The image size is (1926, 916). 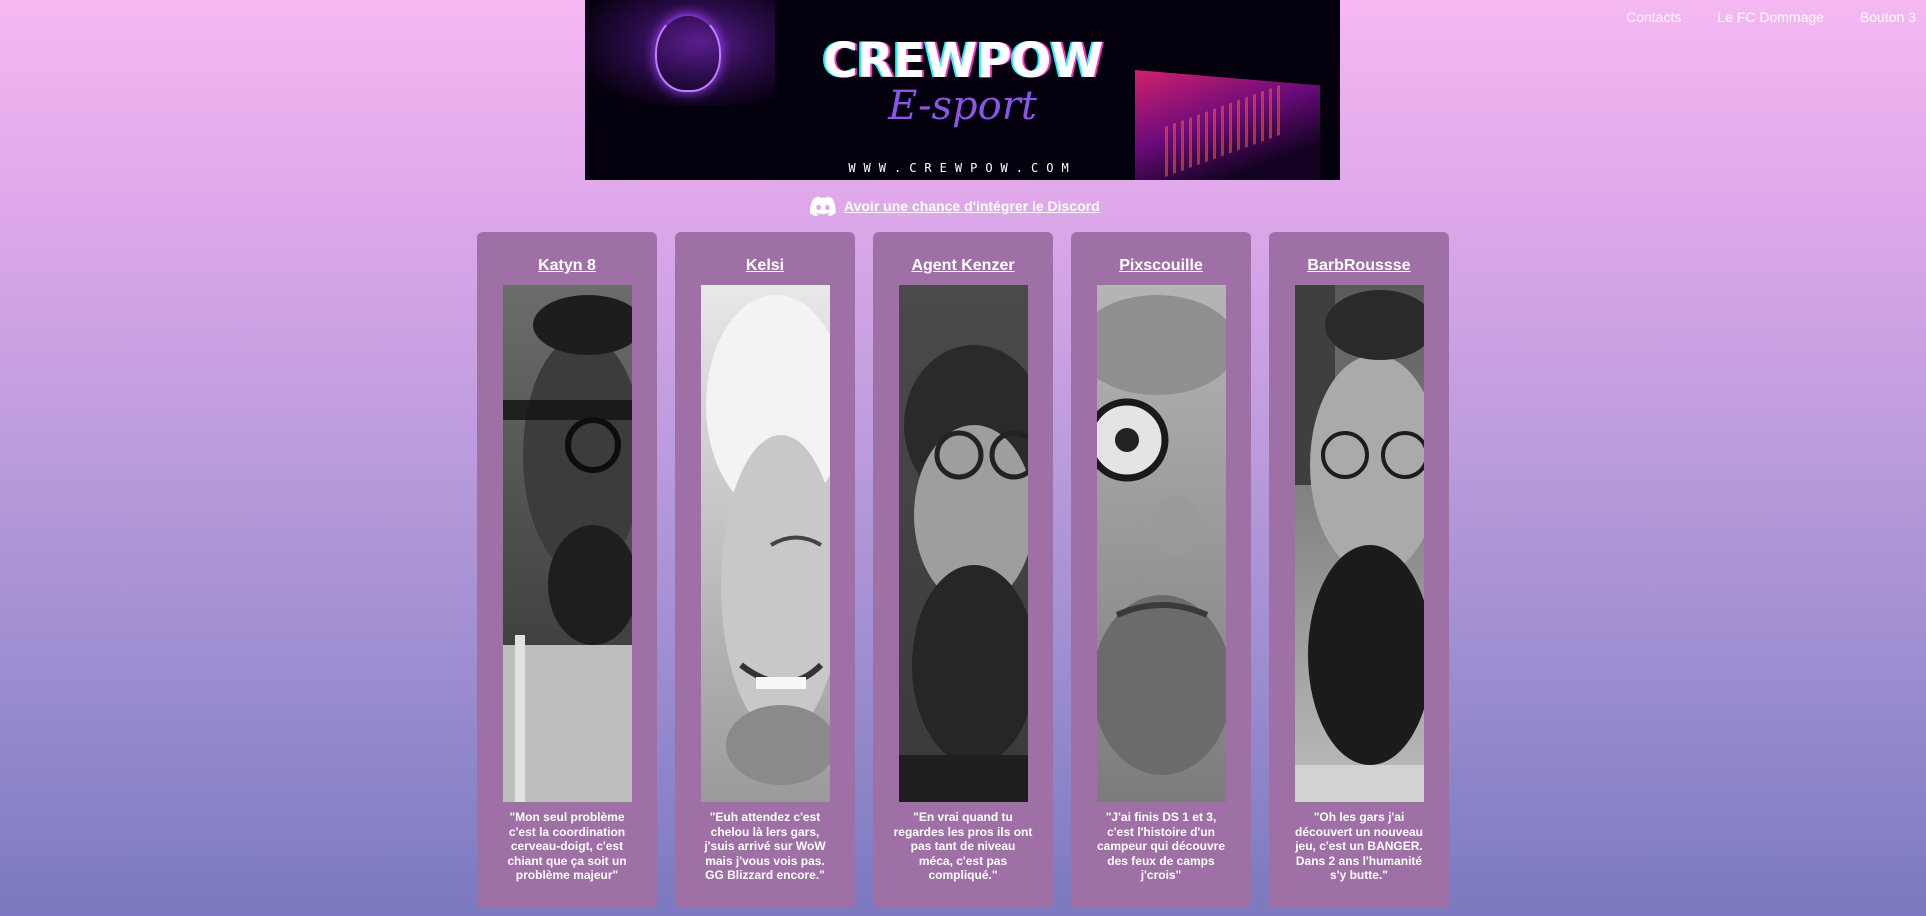 I want to click on member-name: BarbRoussse, so click(x=1359, y=266).